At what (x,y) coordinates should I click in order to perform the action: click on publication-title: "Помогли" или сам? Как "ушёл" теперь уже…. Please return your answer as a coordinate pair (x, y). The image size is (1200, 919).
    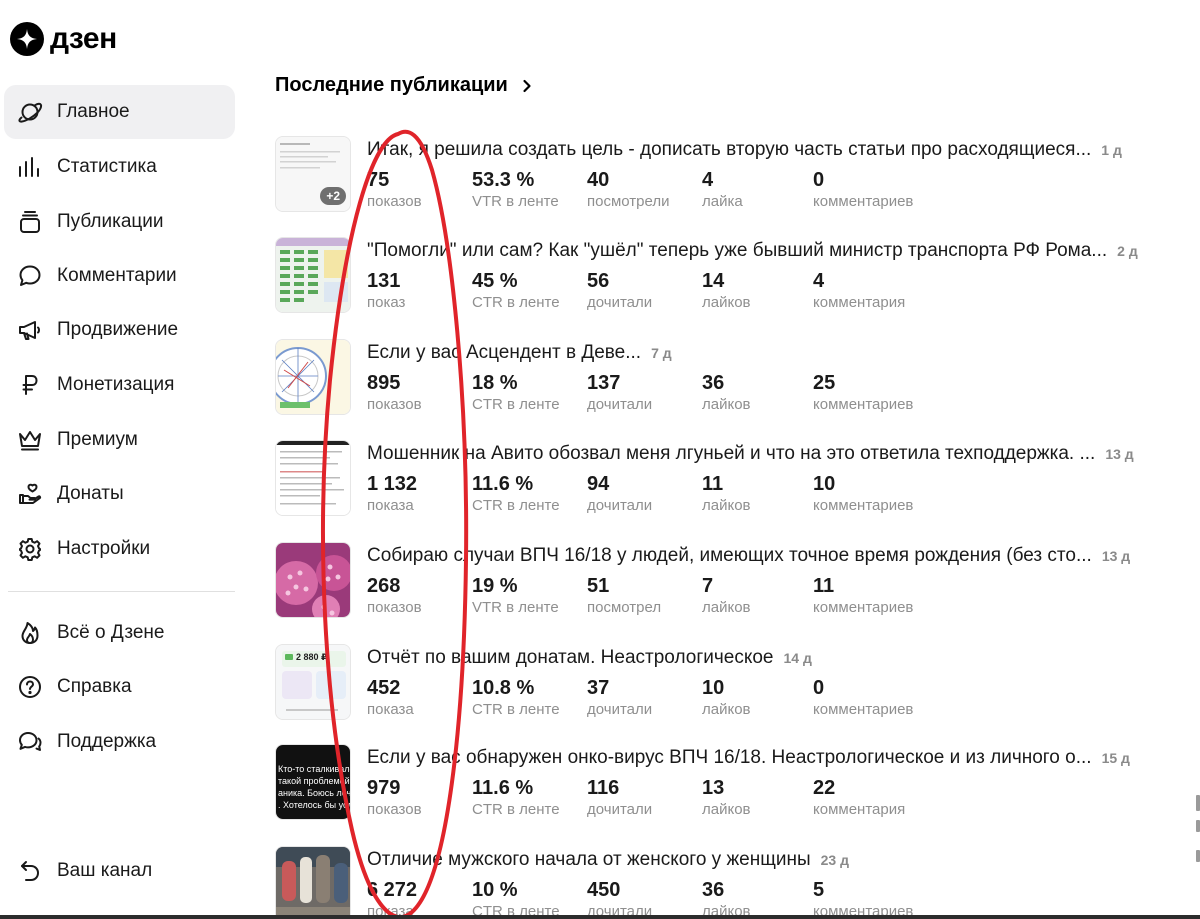
    Looking at the image, I should click on (737, 251).